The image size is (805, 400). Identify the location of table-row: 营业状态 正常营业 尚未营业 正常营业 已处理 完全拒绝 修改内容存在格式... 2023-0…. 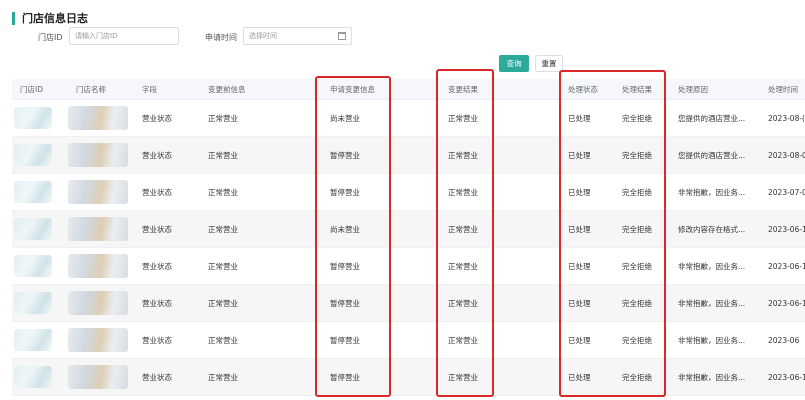
(408, 229).